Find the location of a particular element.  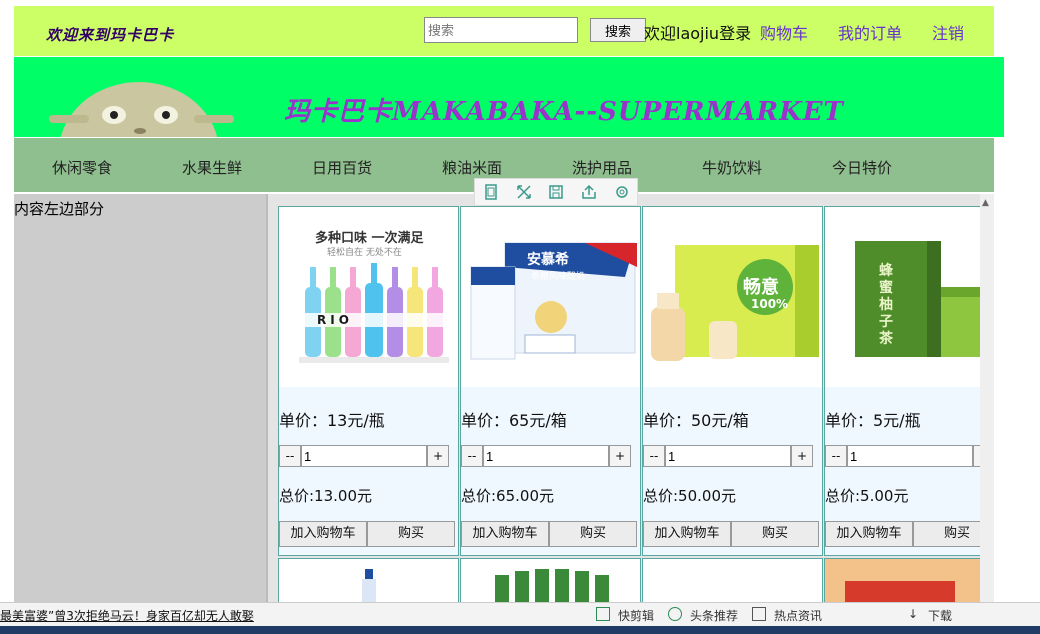

news-icon is located at coordinates (759, 614).